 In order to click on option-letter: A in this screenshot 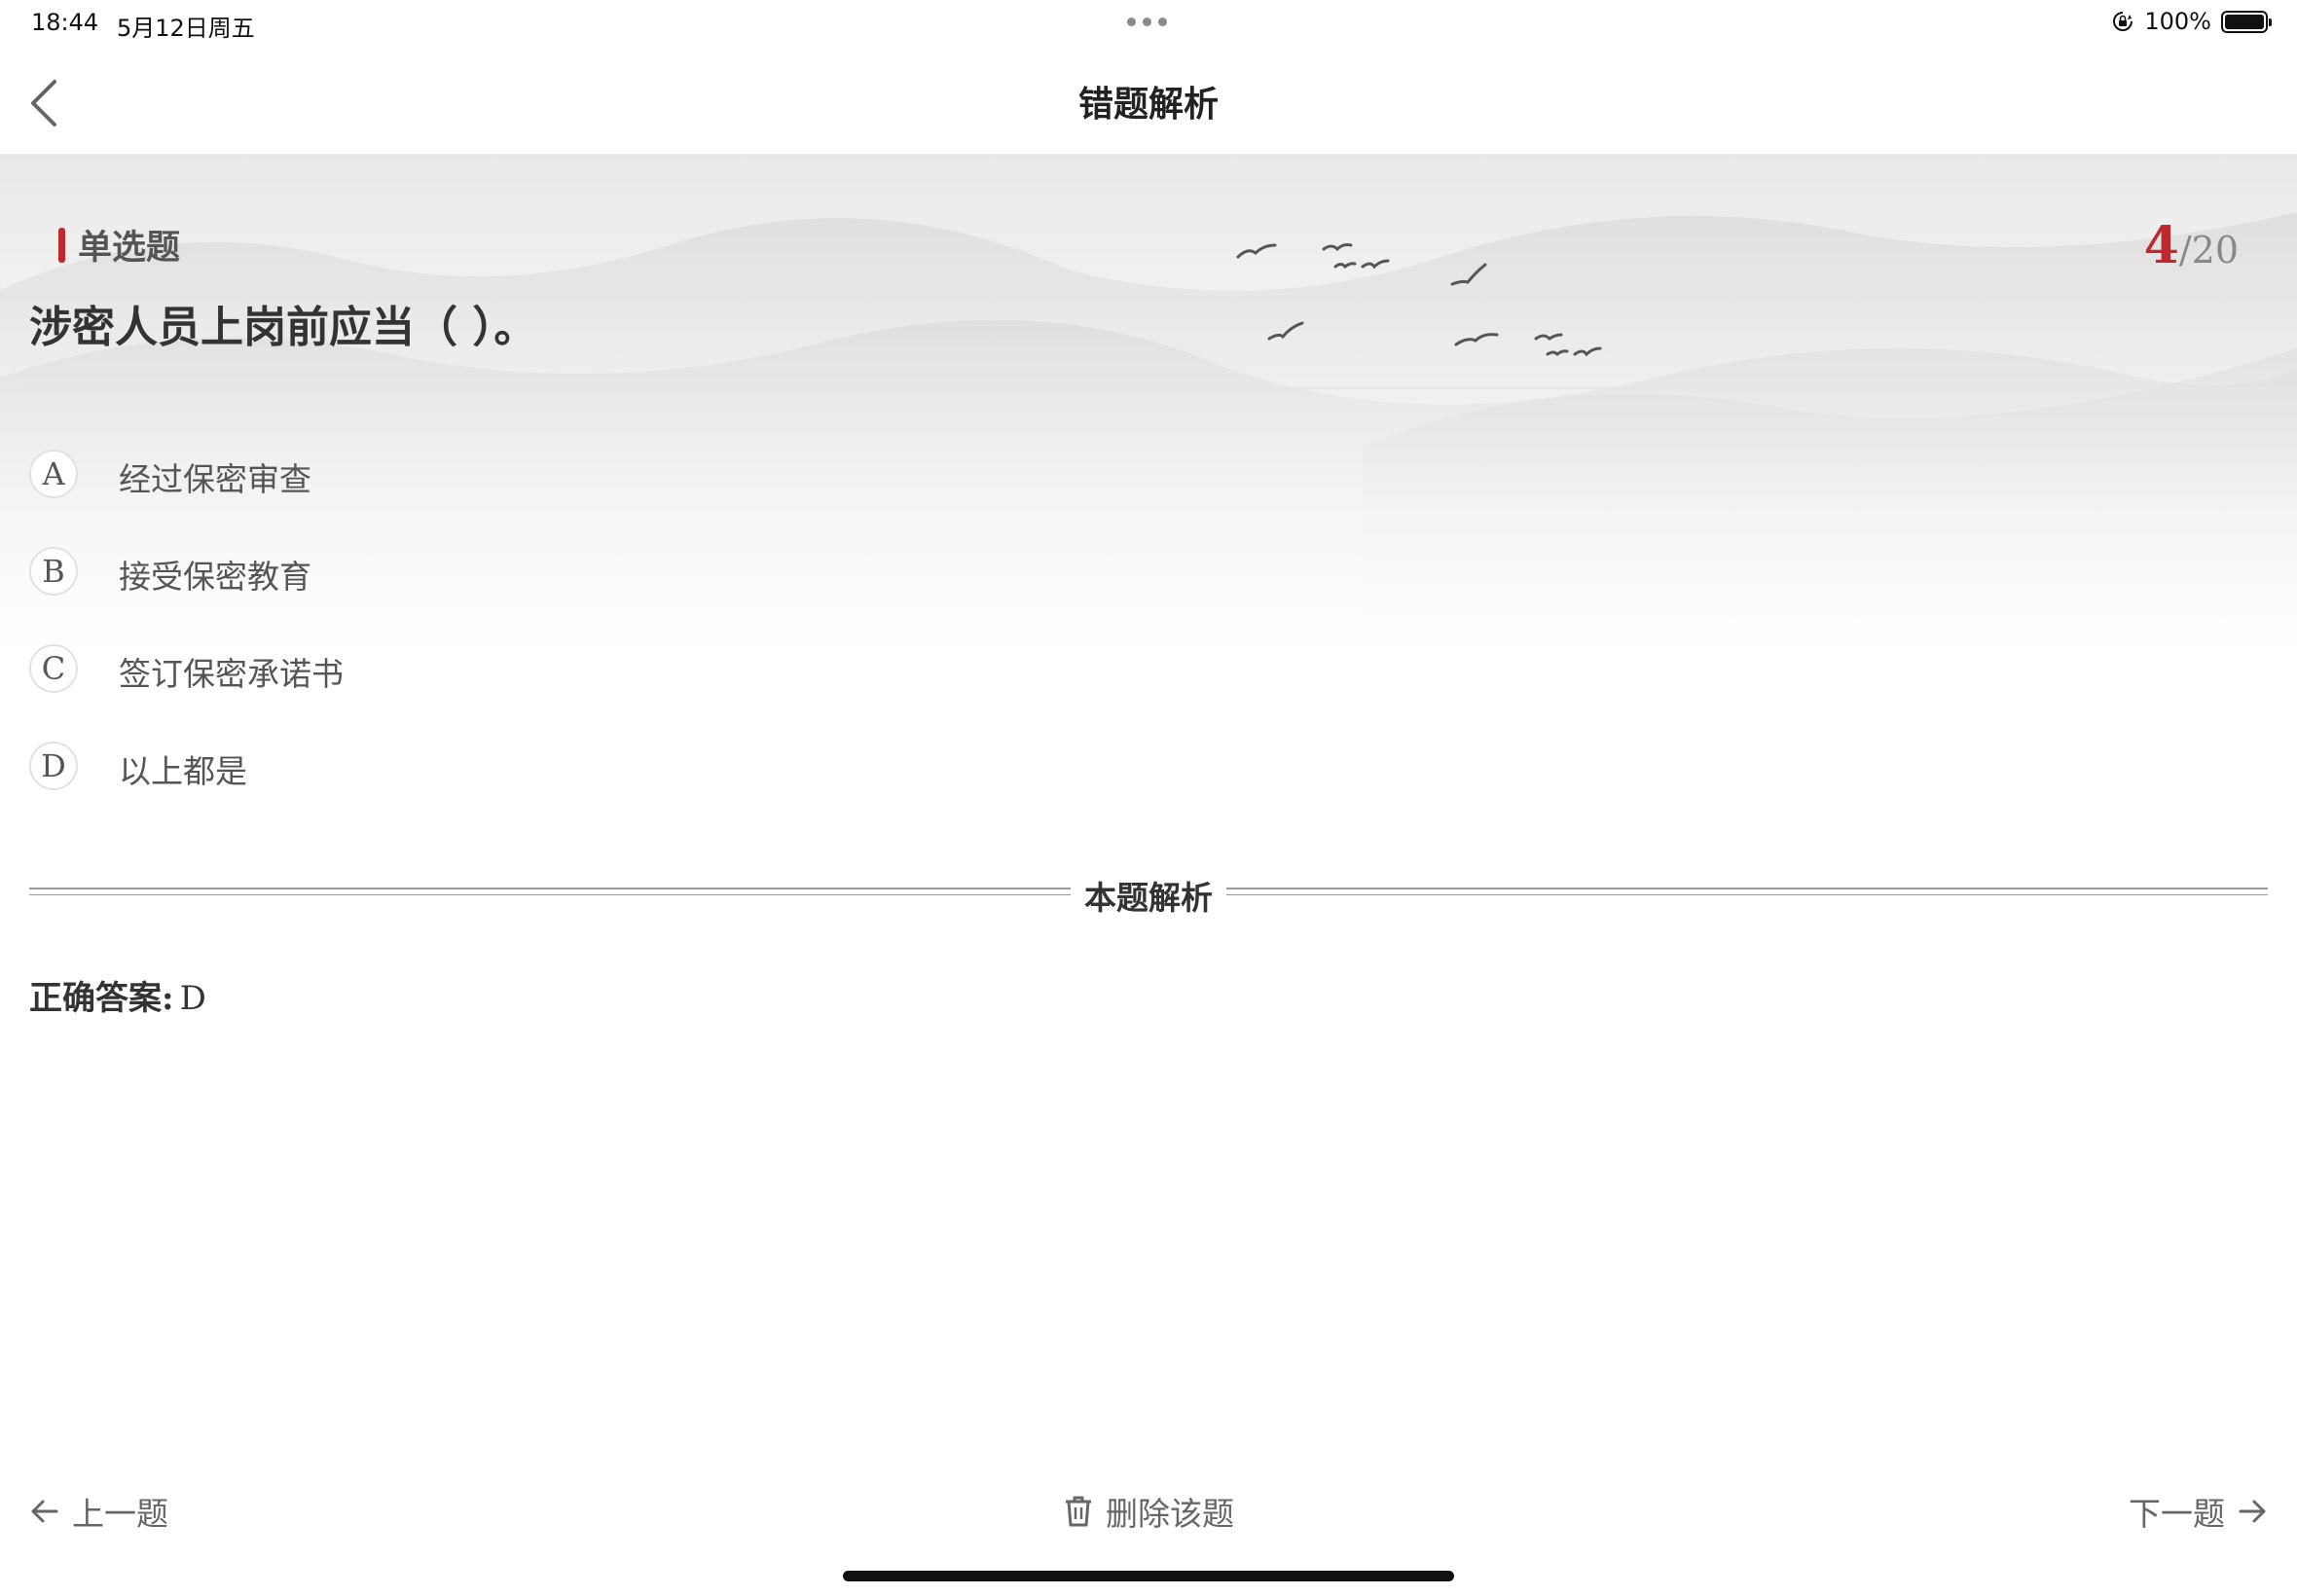, I will do `click(54, 474)`.